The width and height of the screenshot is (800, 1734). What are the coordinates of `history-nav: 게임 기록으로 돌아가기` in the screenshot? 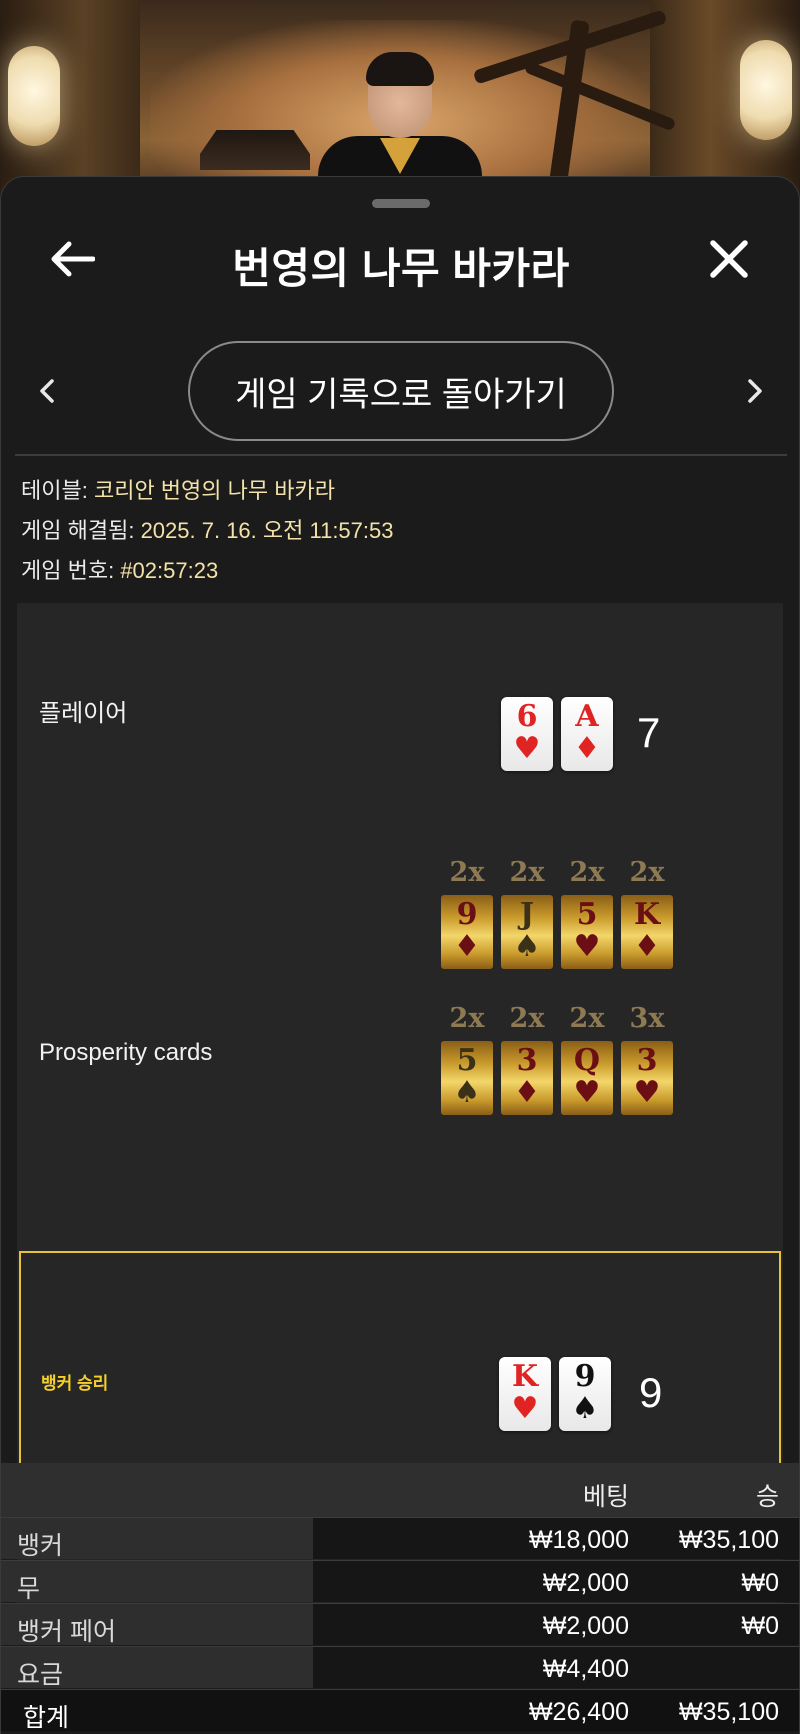 It's located at (400, 391).